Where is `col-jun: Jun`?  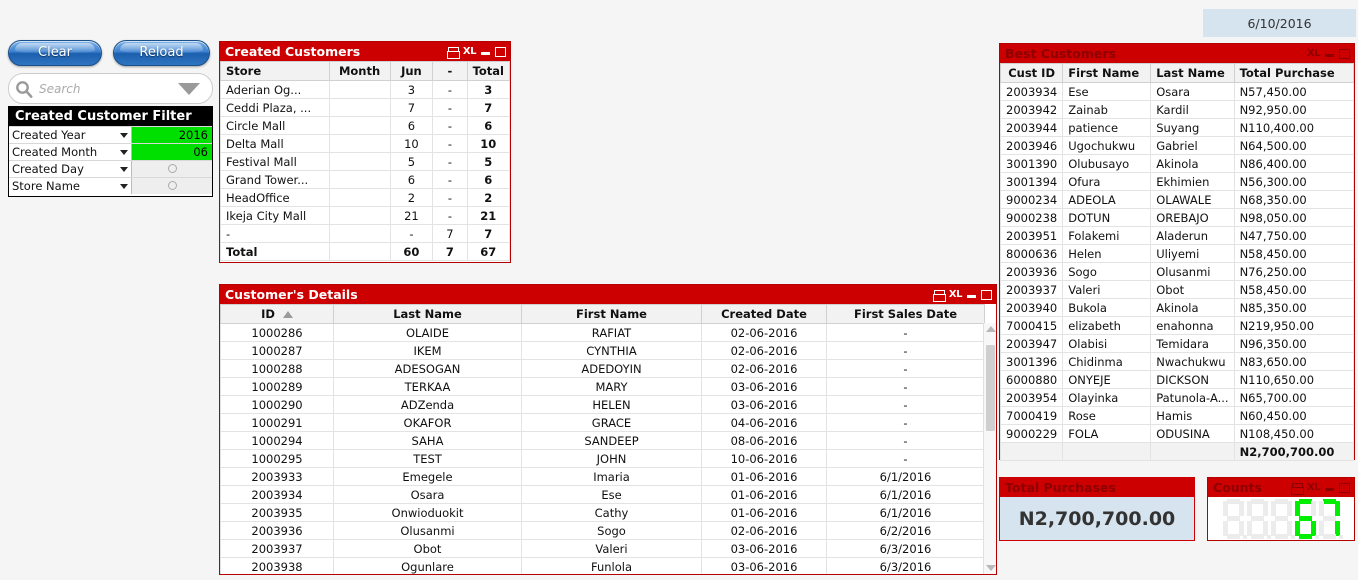
col-jun: Jun is located at coordinates (411, 71).